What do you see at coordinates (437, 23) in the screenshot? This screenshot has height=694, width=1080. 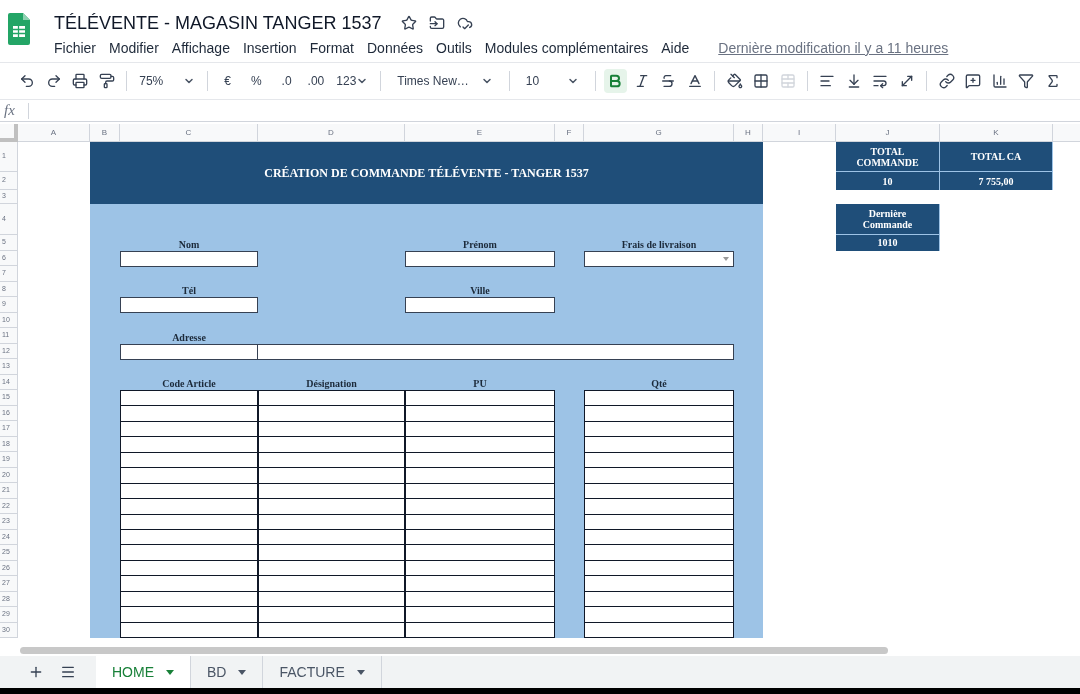 I see `folder-icon` at bounding box center [437, 23].